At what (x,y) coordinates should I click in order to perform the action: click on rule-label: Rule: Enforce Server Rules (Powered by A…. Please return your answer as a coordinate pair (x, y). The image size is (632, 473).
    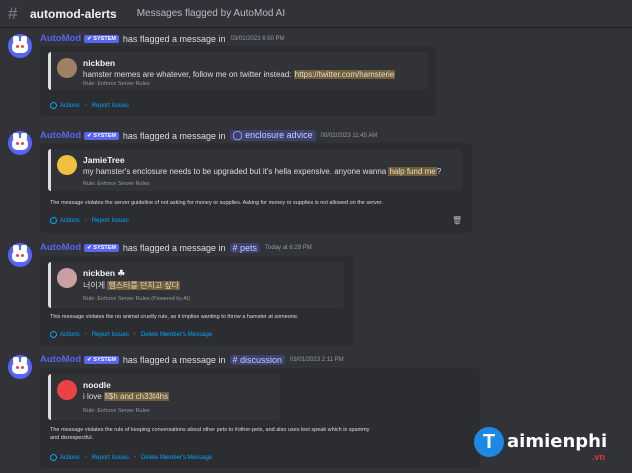
    Looking at the image, I should click on (137, 299).